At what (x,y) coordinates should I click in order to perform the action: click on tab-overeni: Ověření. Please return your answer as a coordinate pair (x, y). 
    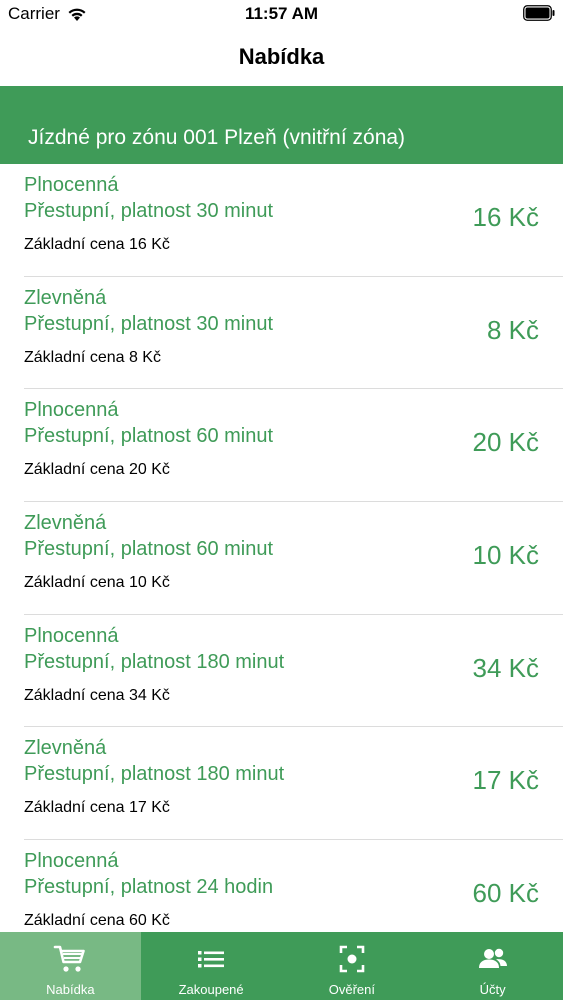
    Looking at the image, I should click on (352, 966).